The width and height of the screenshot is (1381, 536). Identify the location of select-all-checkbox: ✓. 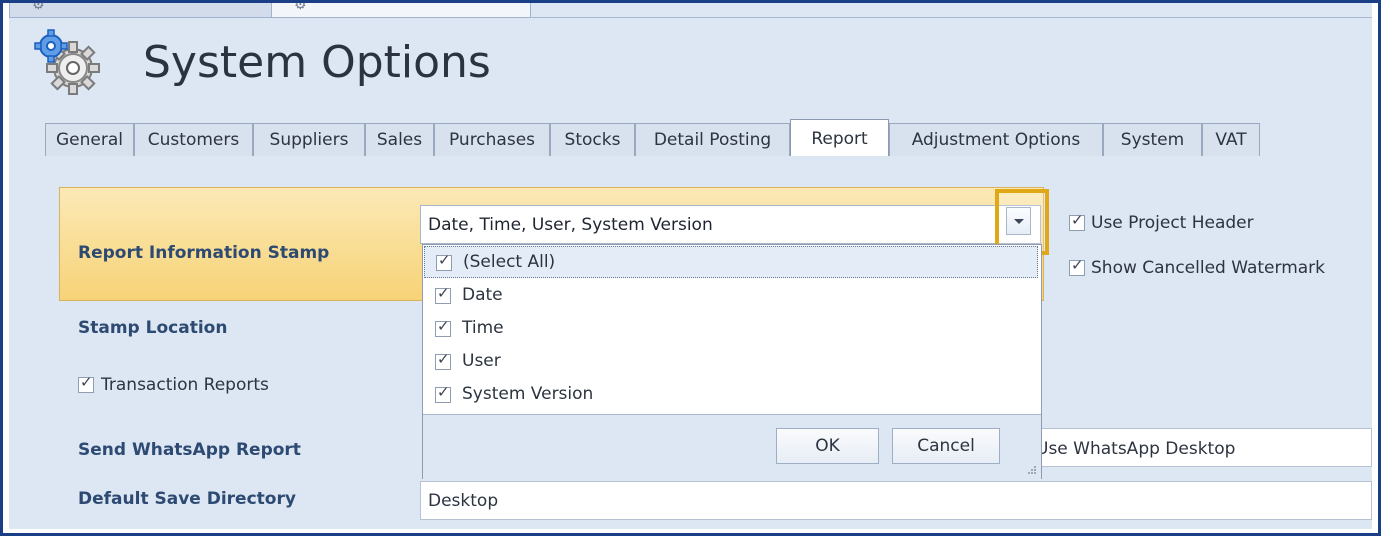
(444, 261).